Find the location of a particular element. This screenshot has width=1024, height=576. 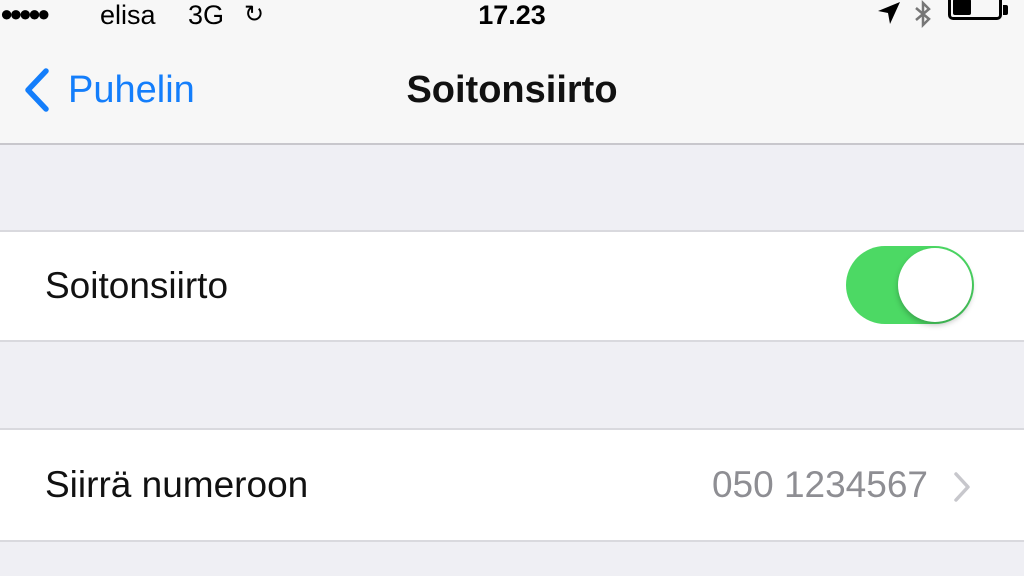

battery-icon is located at coordinates (978, 10).